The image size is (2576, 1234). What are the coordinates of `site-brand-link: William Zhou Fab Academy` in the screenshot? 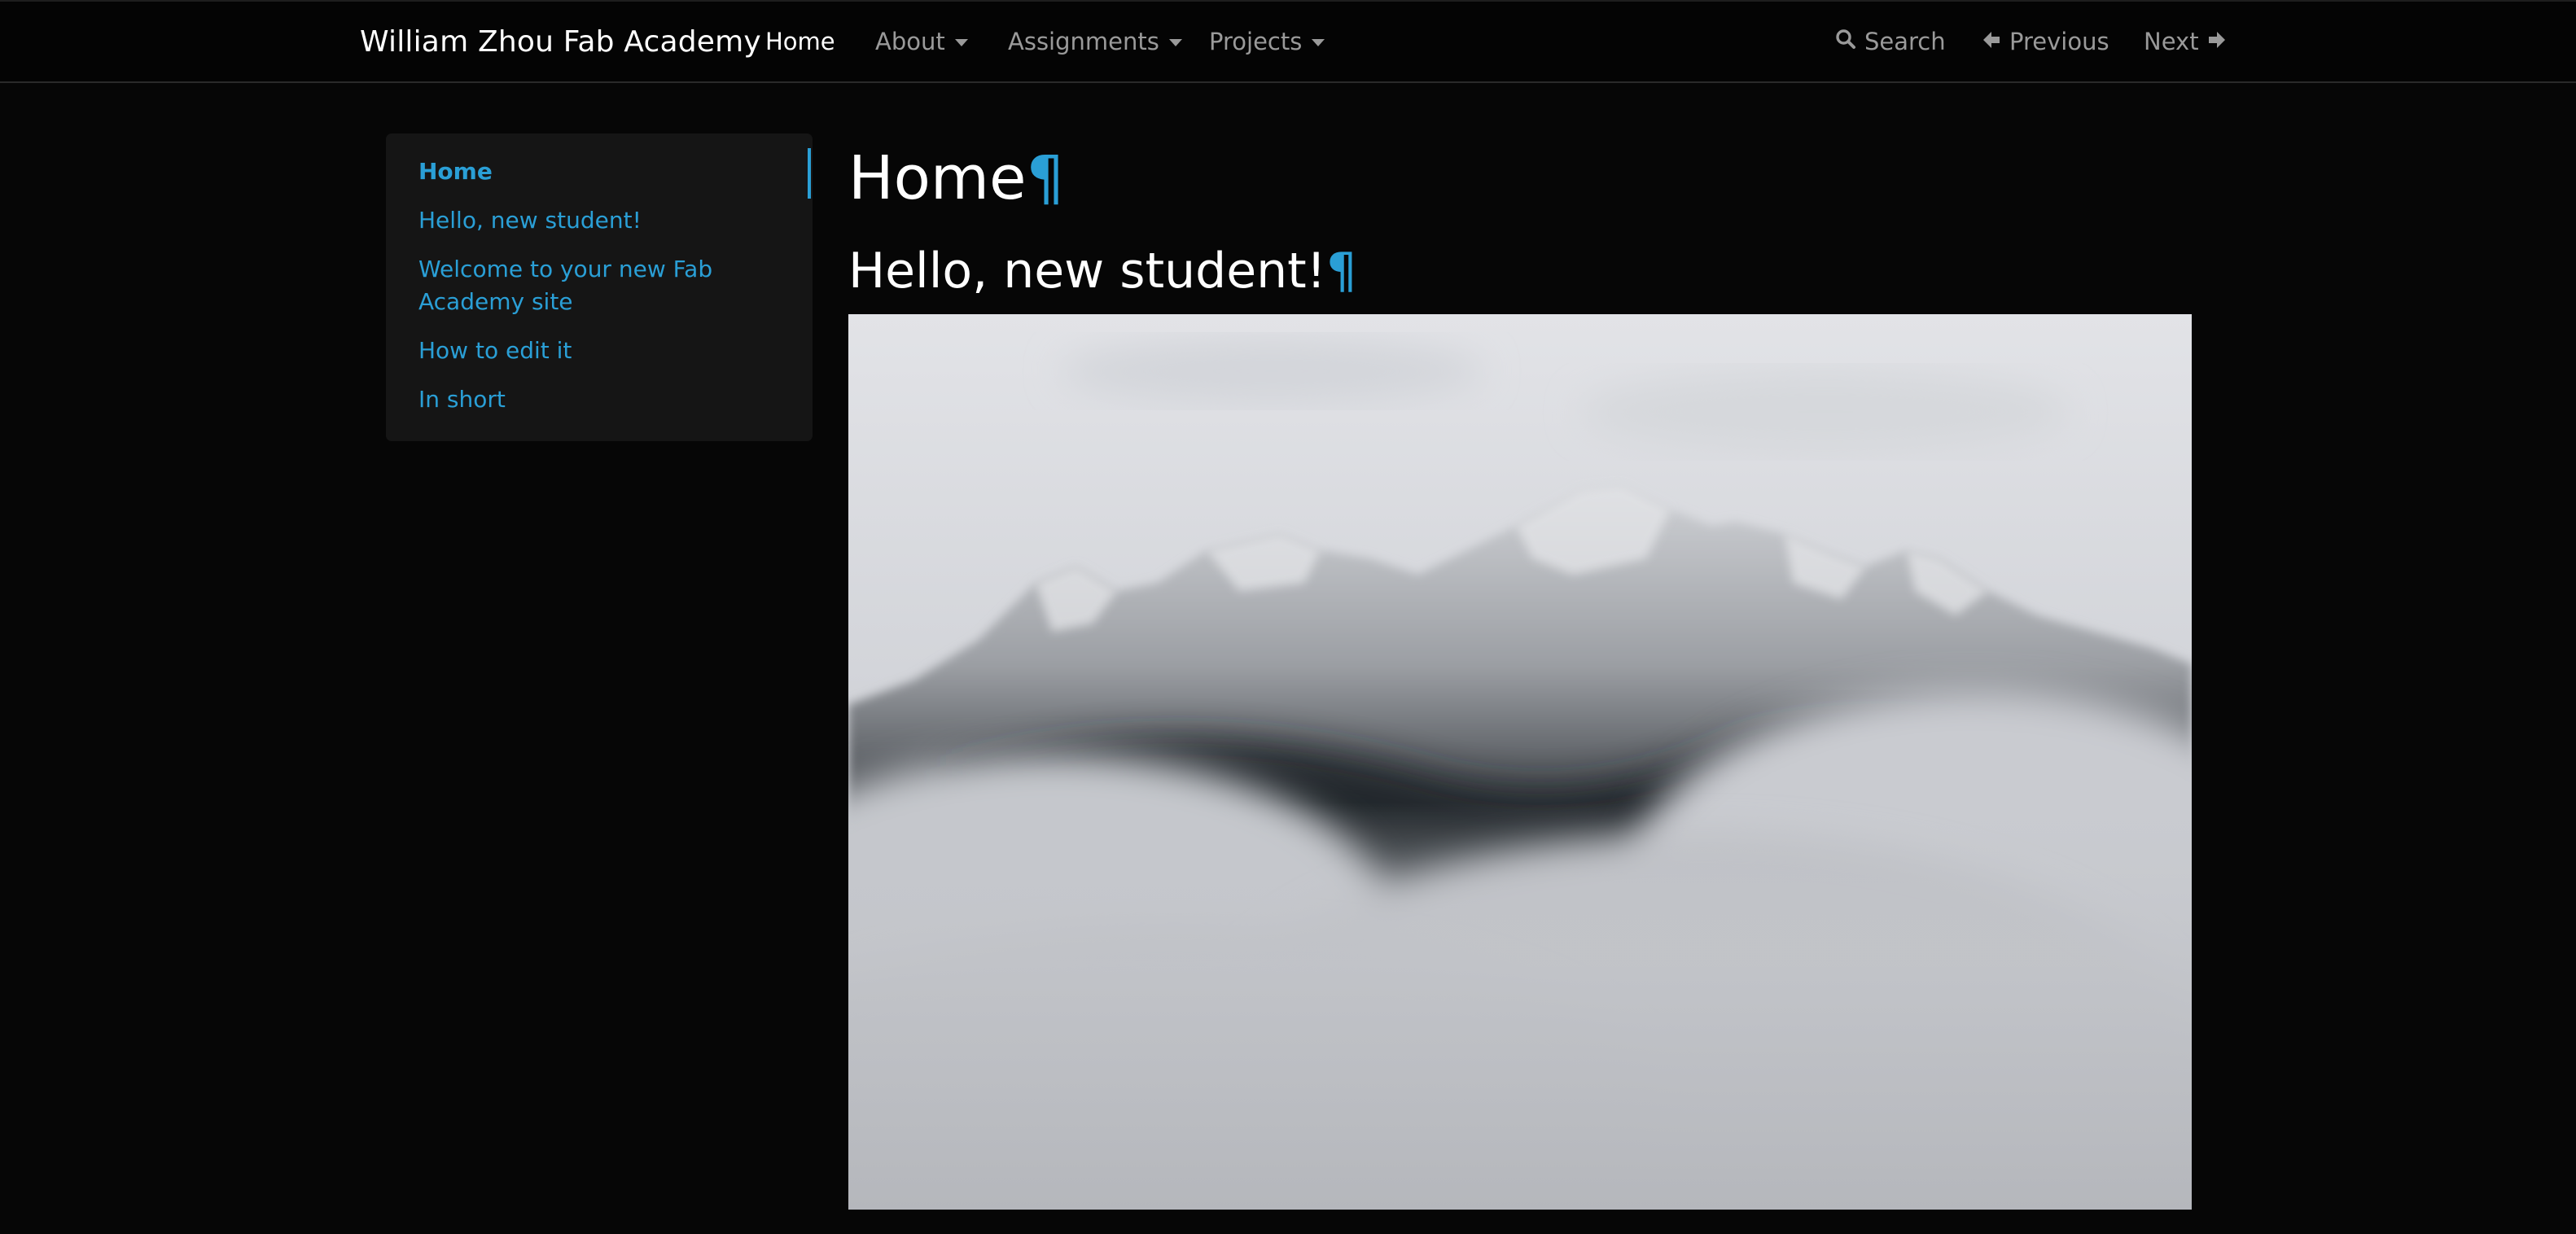 It's located at (560, 41).